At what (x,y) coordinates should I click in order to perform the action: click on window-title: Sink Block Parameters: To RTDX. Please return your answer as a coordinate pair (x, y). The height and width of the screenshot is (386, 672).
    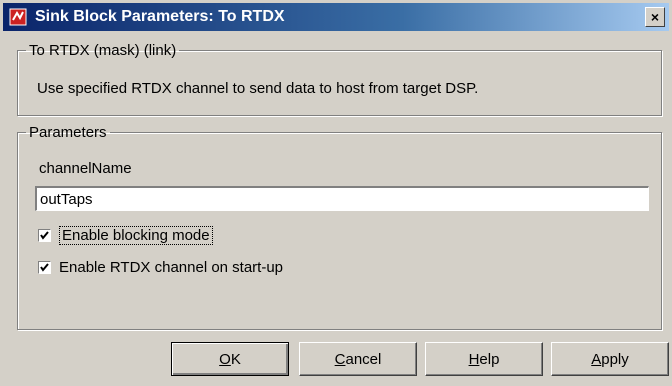
    Looking at the image, I should click on (160, 16).